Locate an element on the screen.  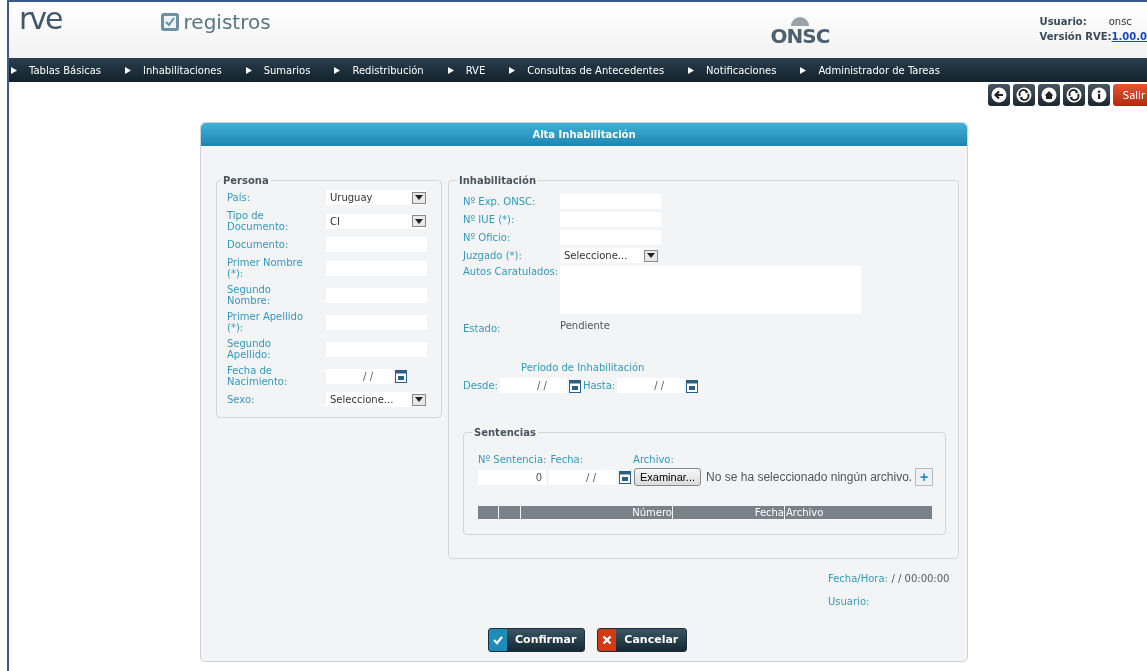
field-label: Segundo Nombre: is located at coordinates (249, 295).